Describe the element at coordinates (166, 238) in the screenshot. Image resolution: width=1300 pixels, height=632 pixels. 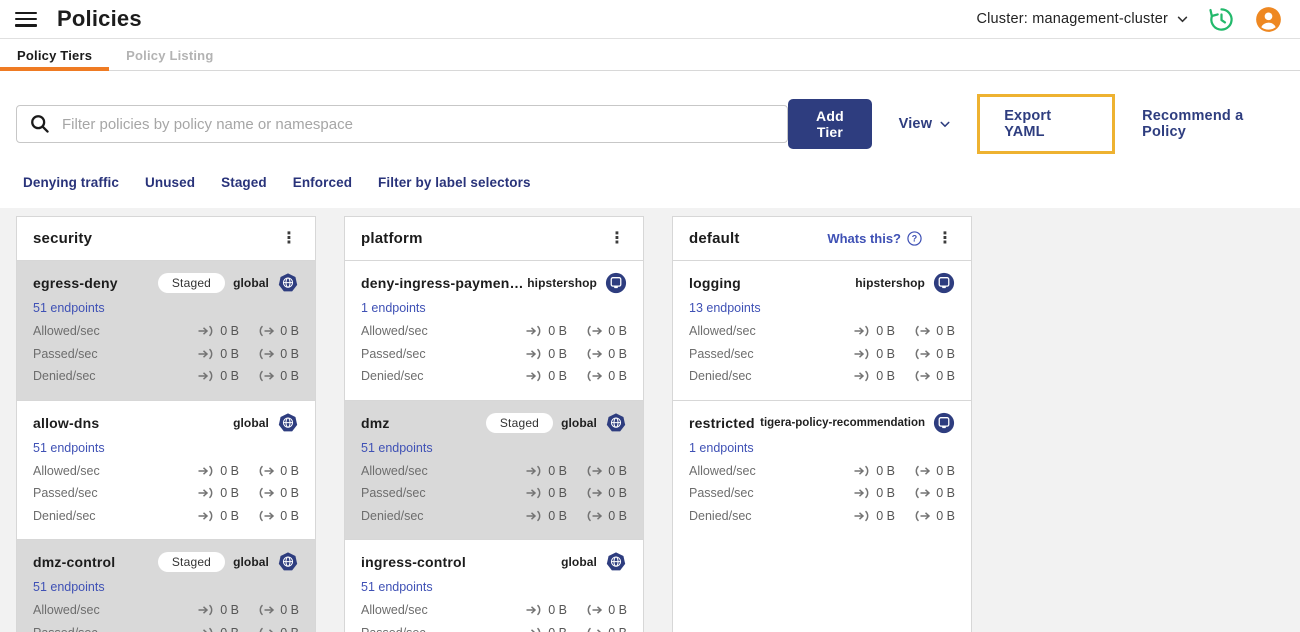
I see `tier-header: security ⋮` at that location.